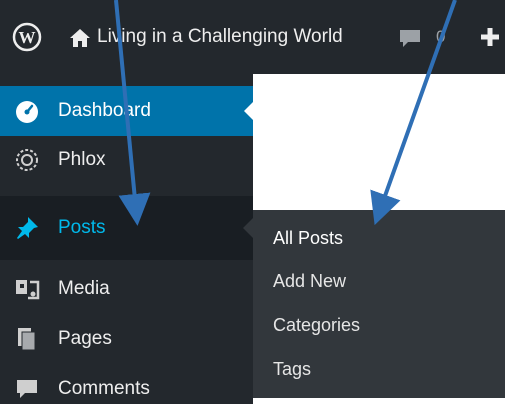 This screenshot has width=505, height=414. What do you see at coordinates (440, 37) in the screenshot?
I see `comment-count: 0` at bounding box center [440, 37].